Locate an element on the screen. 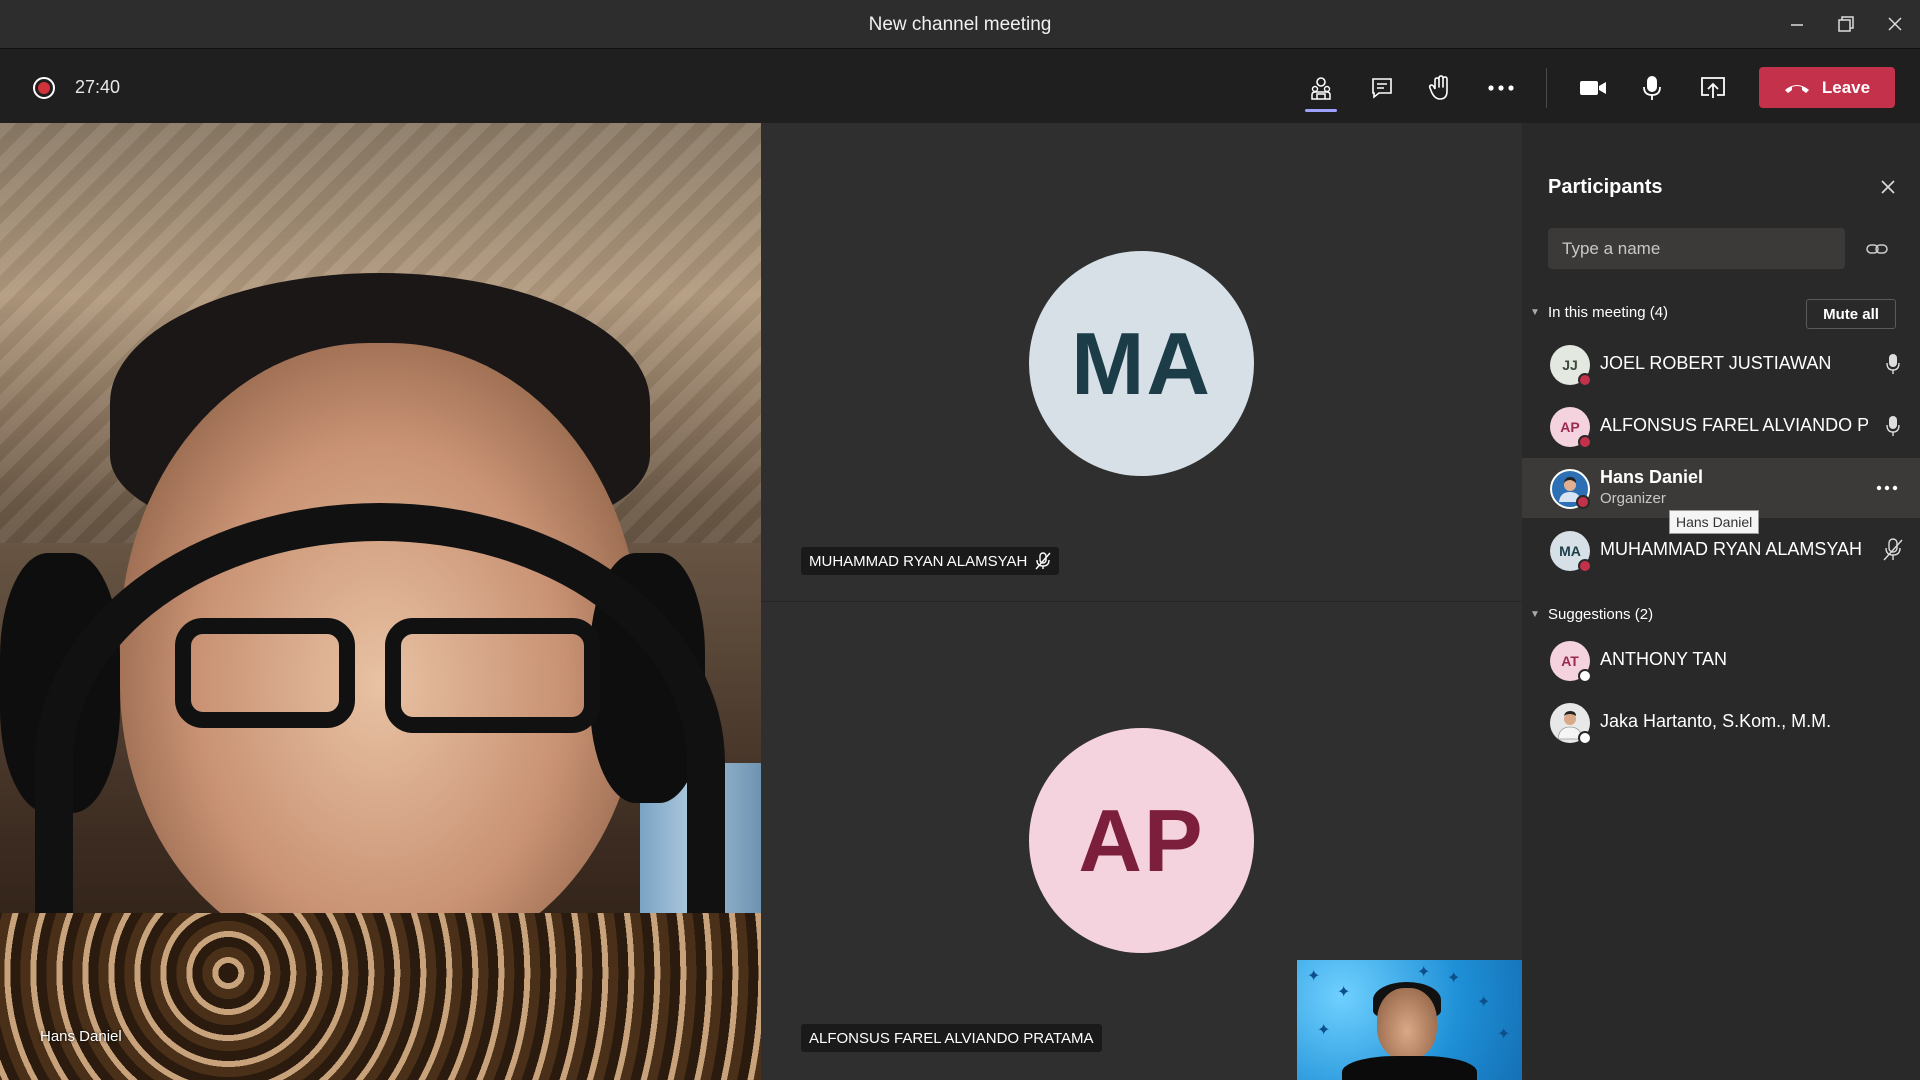  window-title: New channel meeting is located at coordinates (960, 24).